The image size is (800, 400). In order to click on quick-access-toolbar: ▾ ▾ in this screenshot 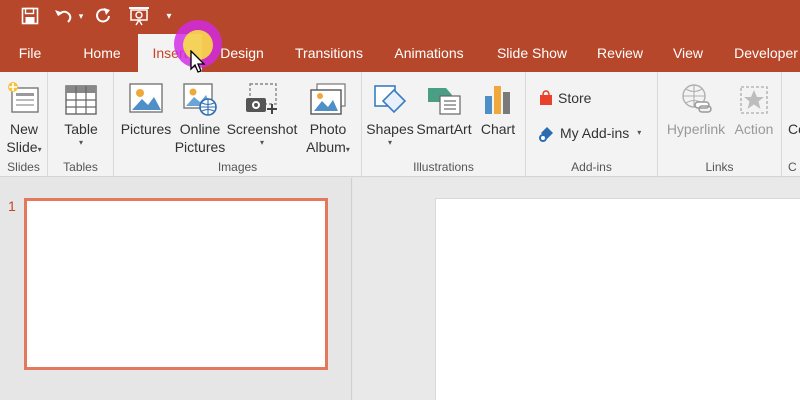, I will do `click(400, 17)`.